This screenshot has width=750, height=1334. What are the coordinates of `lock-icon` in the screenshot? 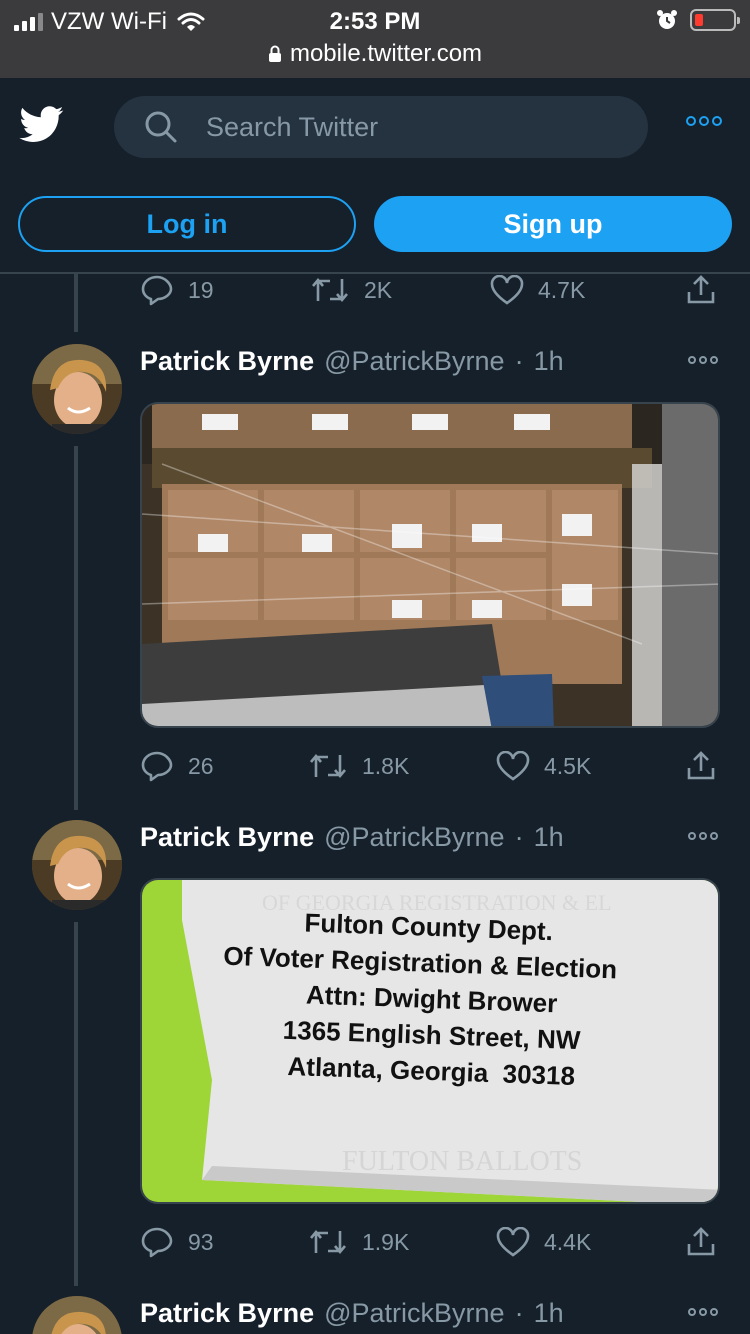 It's located at (274, 53).